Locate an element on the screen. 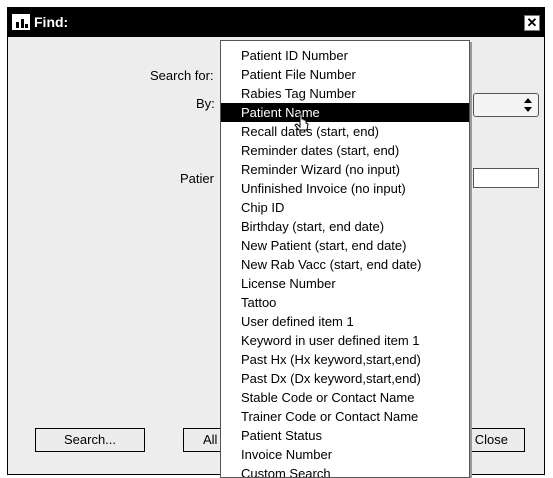 This screenshot has height=478, width=553. up-down-arrows-icon is located at coordinates (528, 105).